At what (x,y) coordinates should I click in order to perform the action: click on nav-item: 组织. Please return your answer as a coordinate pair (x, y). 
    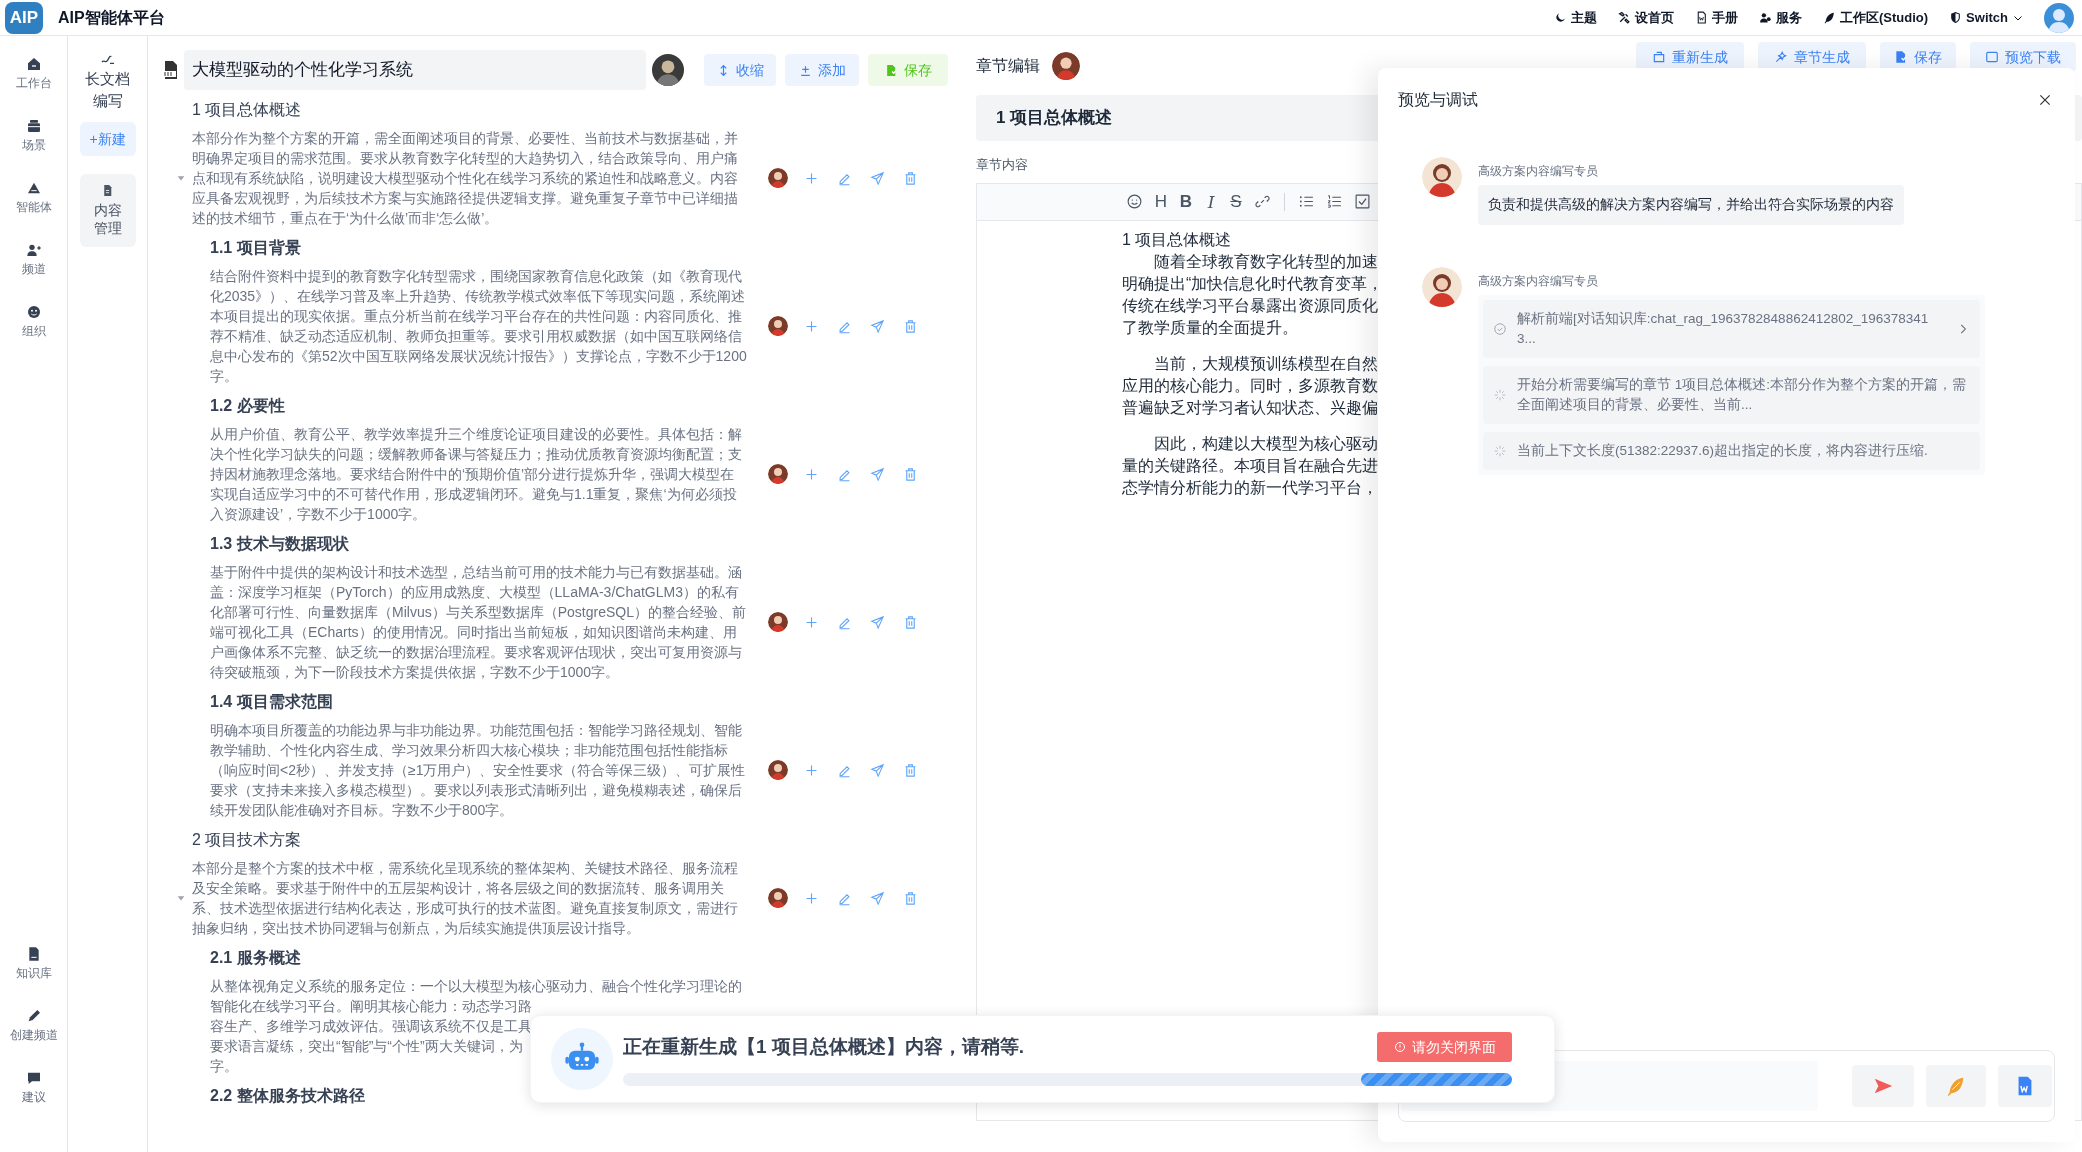
    Looking at the image, I should click on (33, 335).